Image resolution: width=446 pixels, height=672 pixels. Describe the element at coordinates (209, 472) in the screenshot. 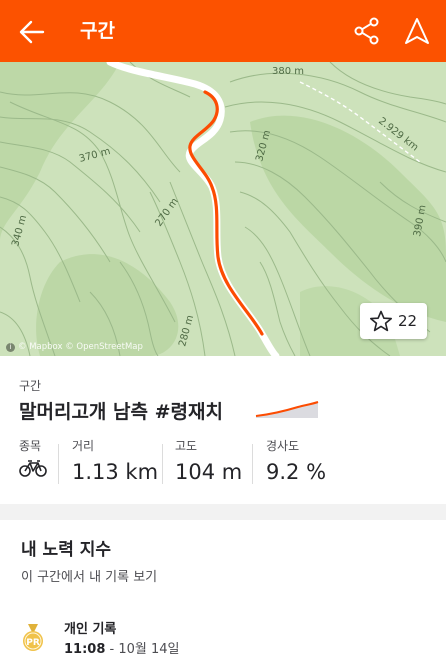

I see `stat-value-elevation: 104 m` at that location.